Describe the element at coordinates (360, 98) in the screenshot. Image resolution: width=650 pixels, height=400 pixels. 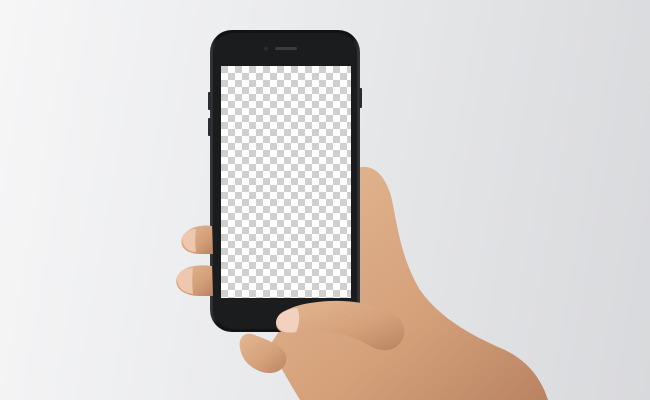
I see `power-button` at that location.